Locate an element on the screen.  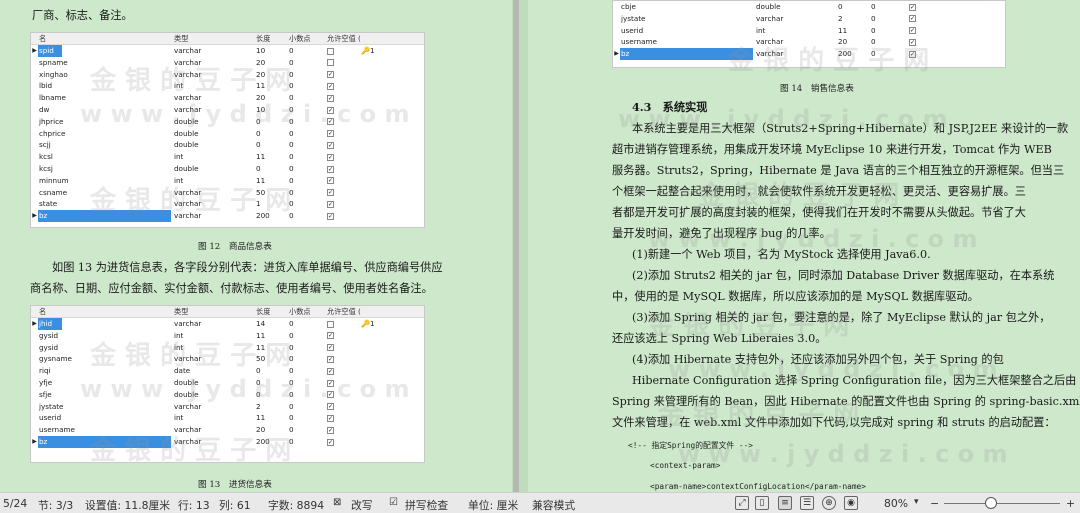
print-layout-icon: ≡ is located at coordinates (785, 503).